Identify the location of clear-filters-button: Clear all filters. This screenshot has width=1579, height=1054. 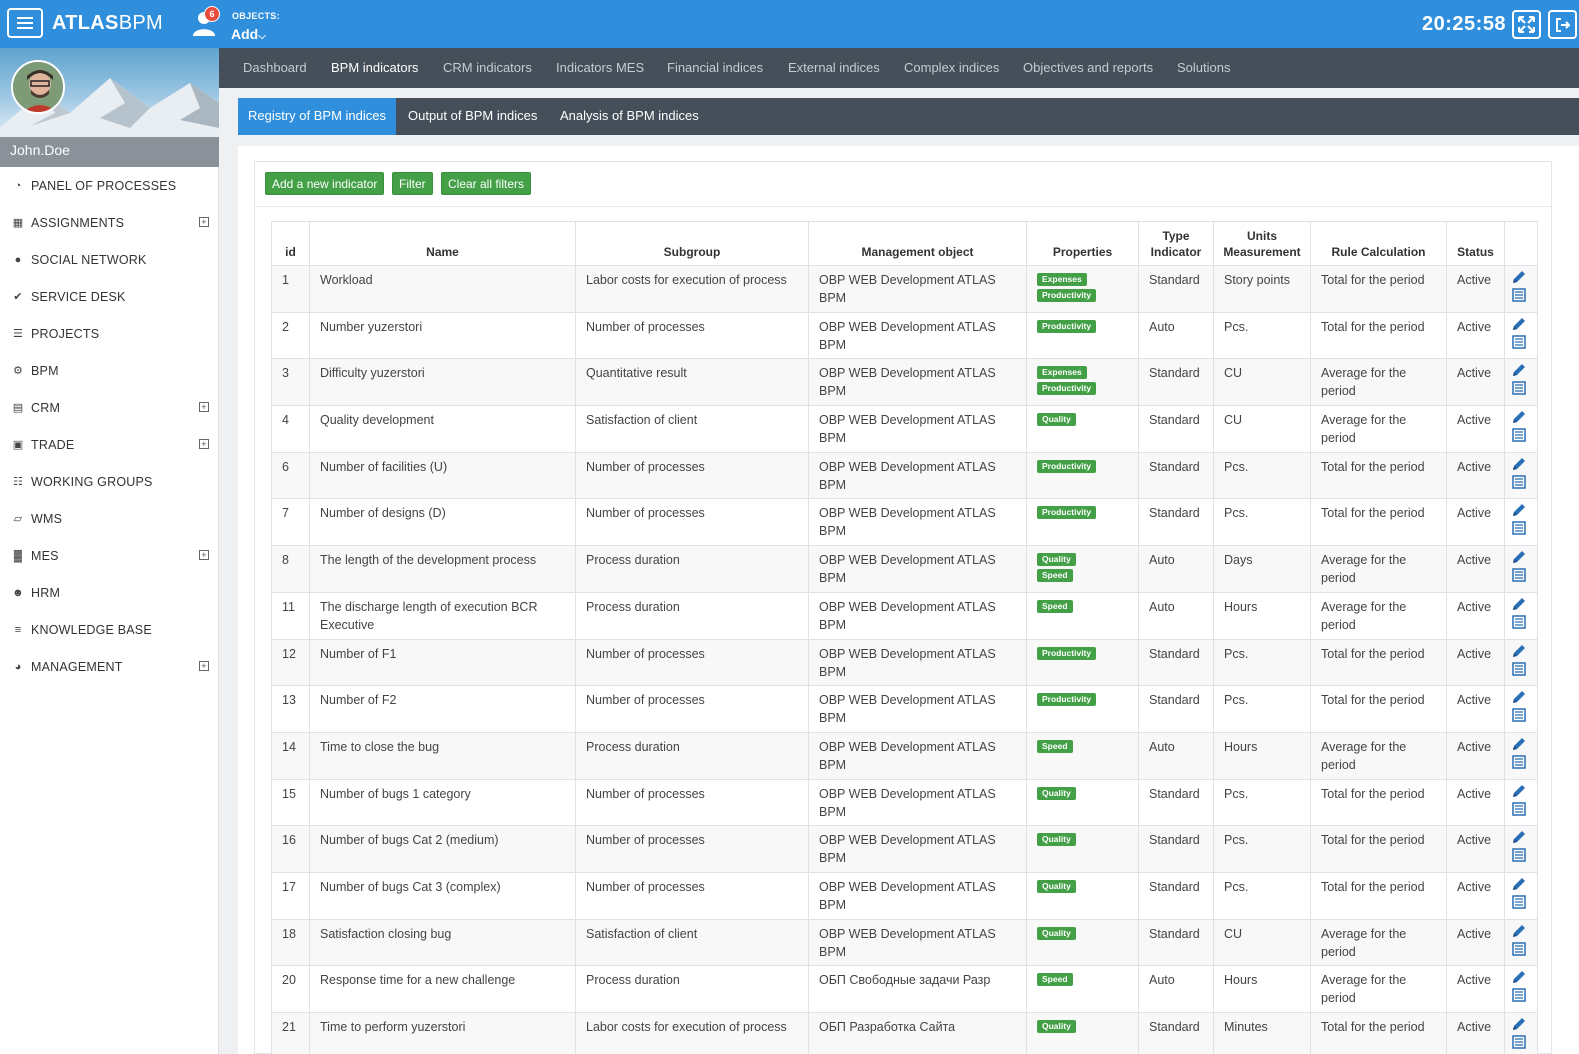
(486, 183).